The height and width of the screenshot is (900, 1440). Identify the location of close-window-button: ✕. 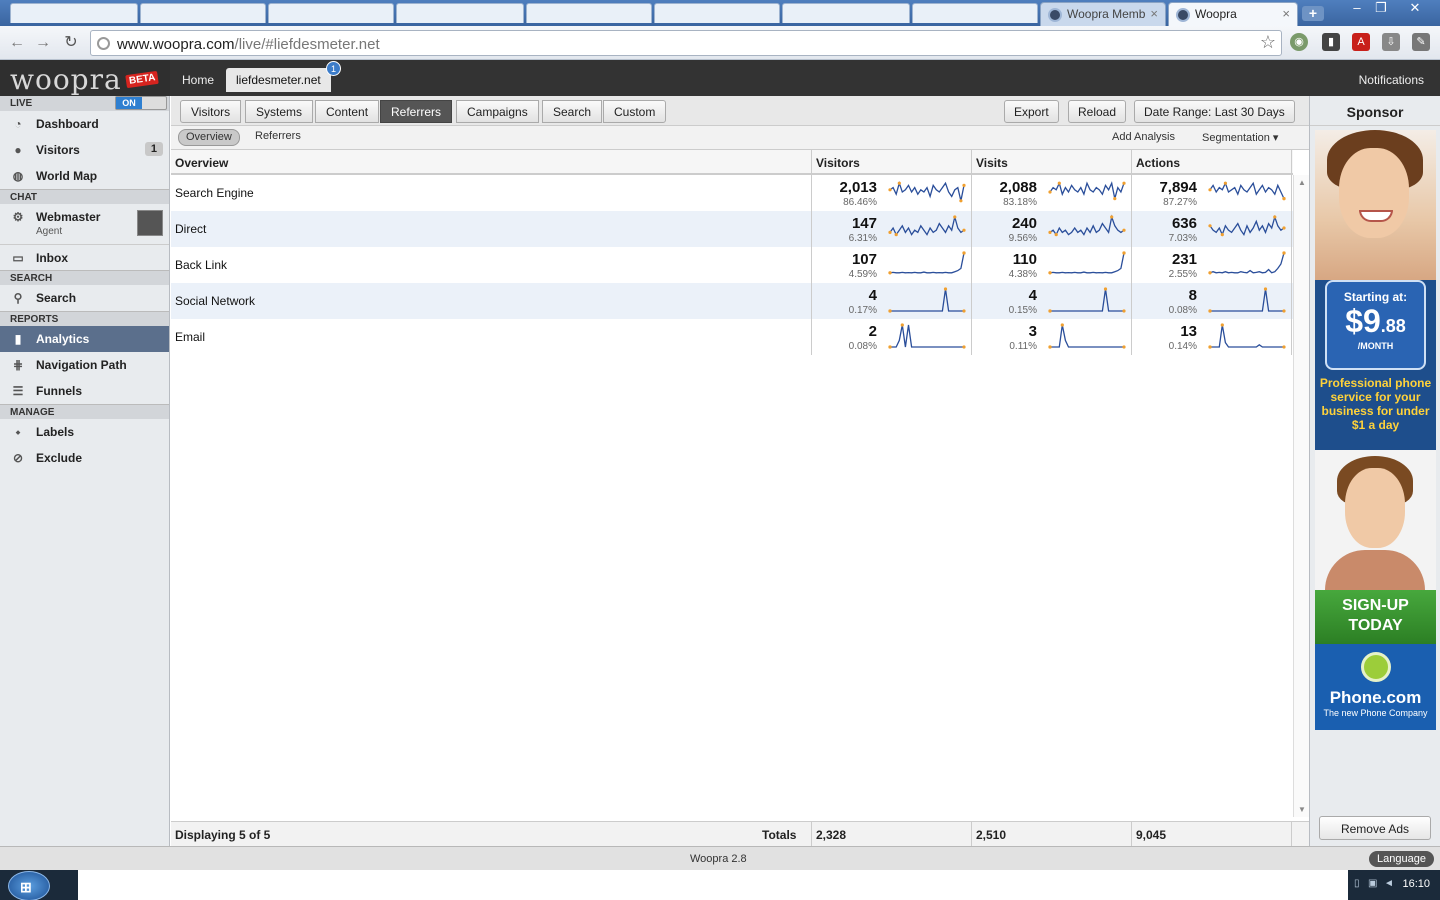
(1415, 9).